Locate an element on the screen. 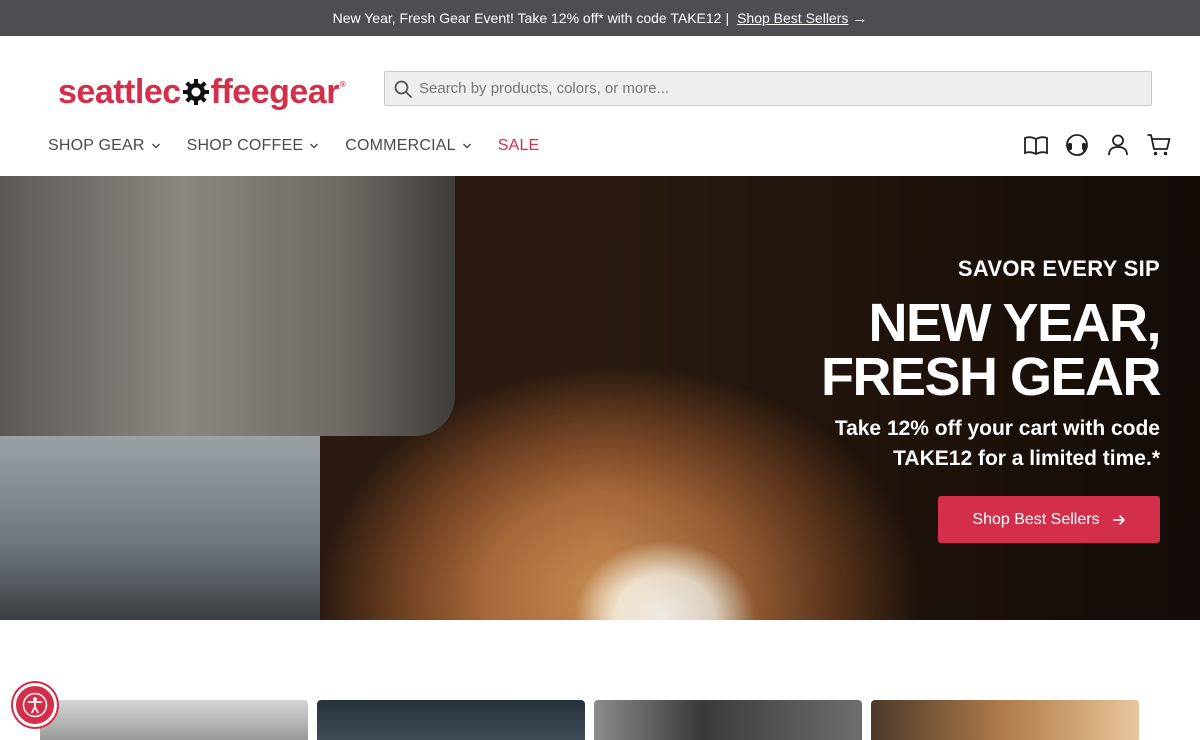  hero-subtitle-line1: Take 12% off your cart with code is located at coordinates (997, 428).